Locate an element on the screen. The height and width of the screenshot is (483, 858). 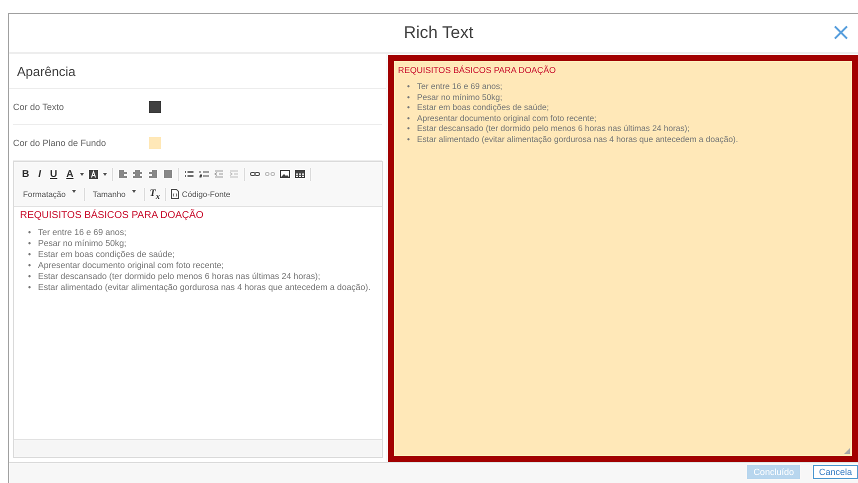
dropdown: Formatação is located at coordinates (49, 194).